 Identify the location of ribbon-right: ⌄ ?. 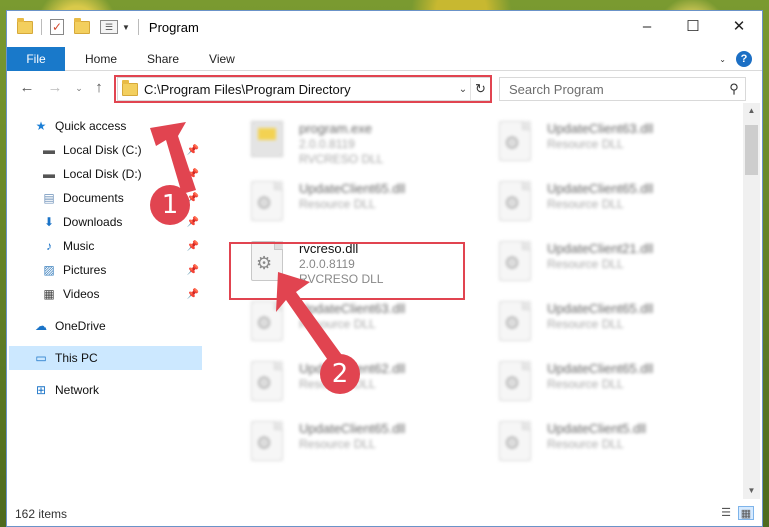
(735, 59).